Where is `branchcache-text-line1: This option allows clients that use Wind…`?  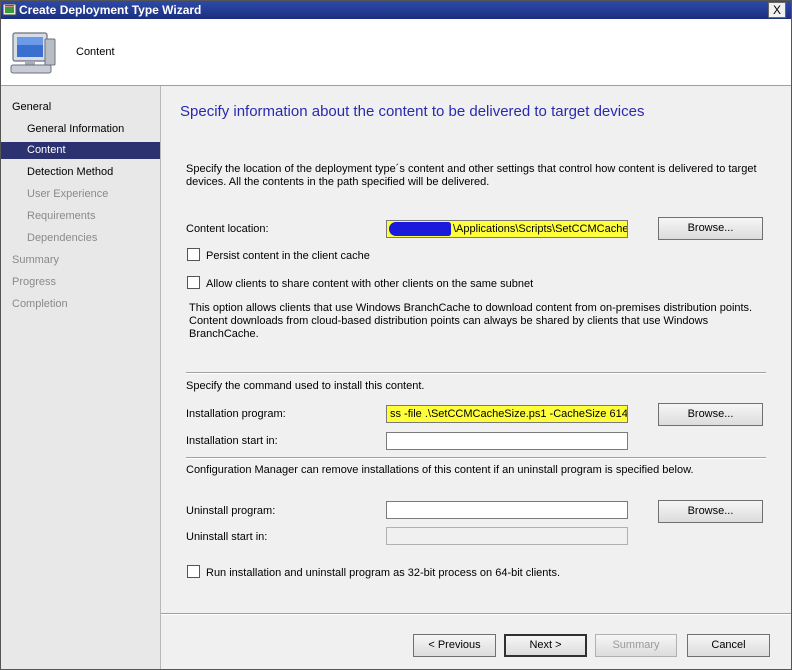 branchcache-text-line1: This option allows clients that use Wind… is located at coordinates (471, 308).